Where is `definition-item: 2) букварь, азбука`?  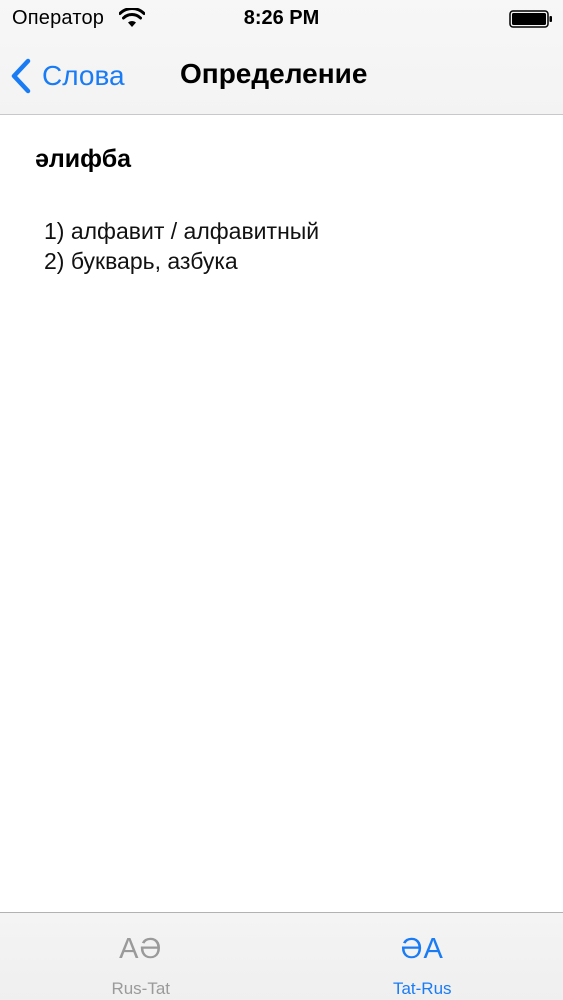
definition-item: 2) букварь, азбука is located at coordinates (141, 261).